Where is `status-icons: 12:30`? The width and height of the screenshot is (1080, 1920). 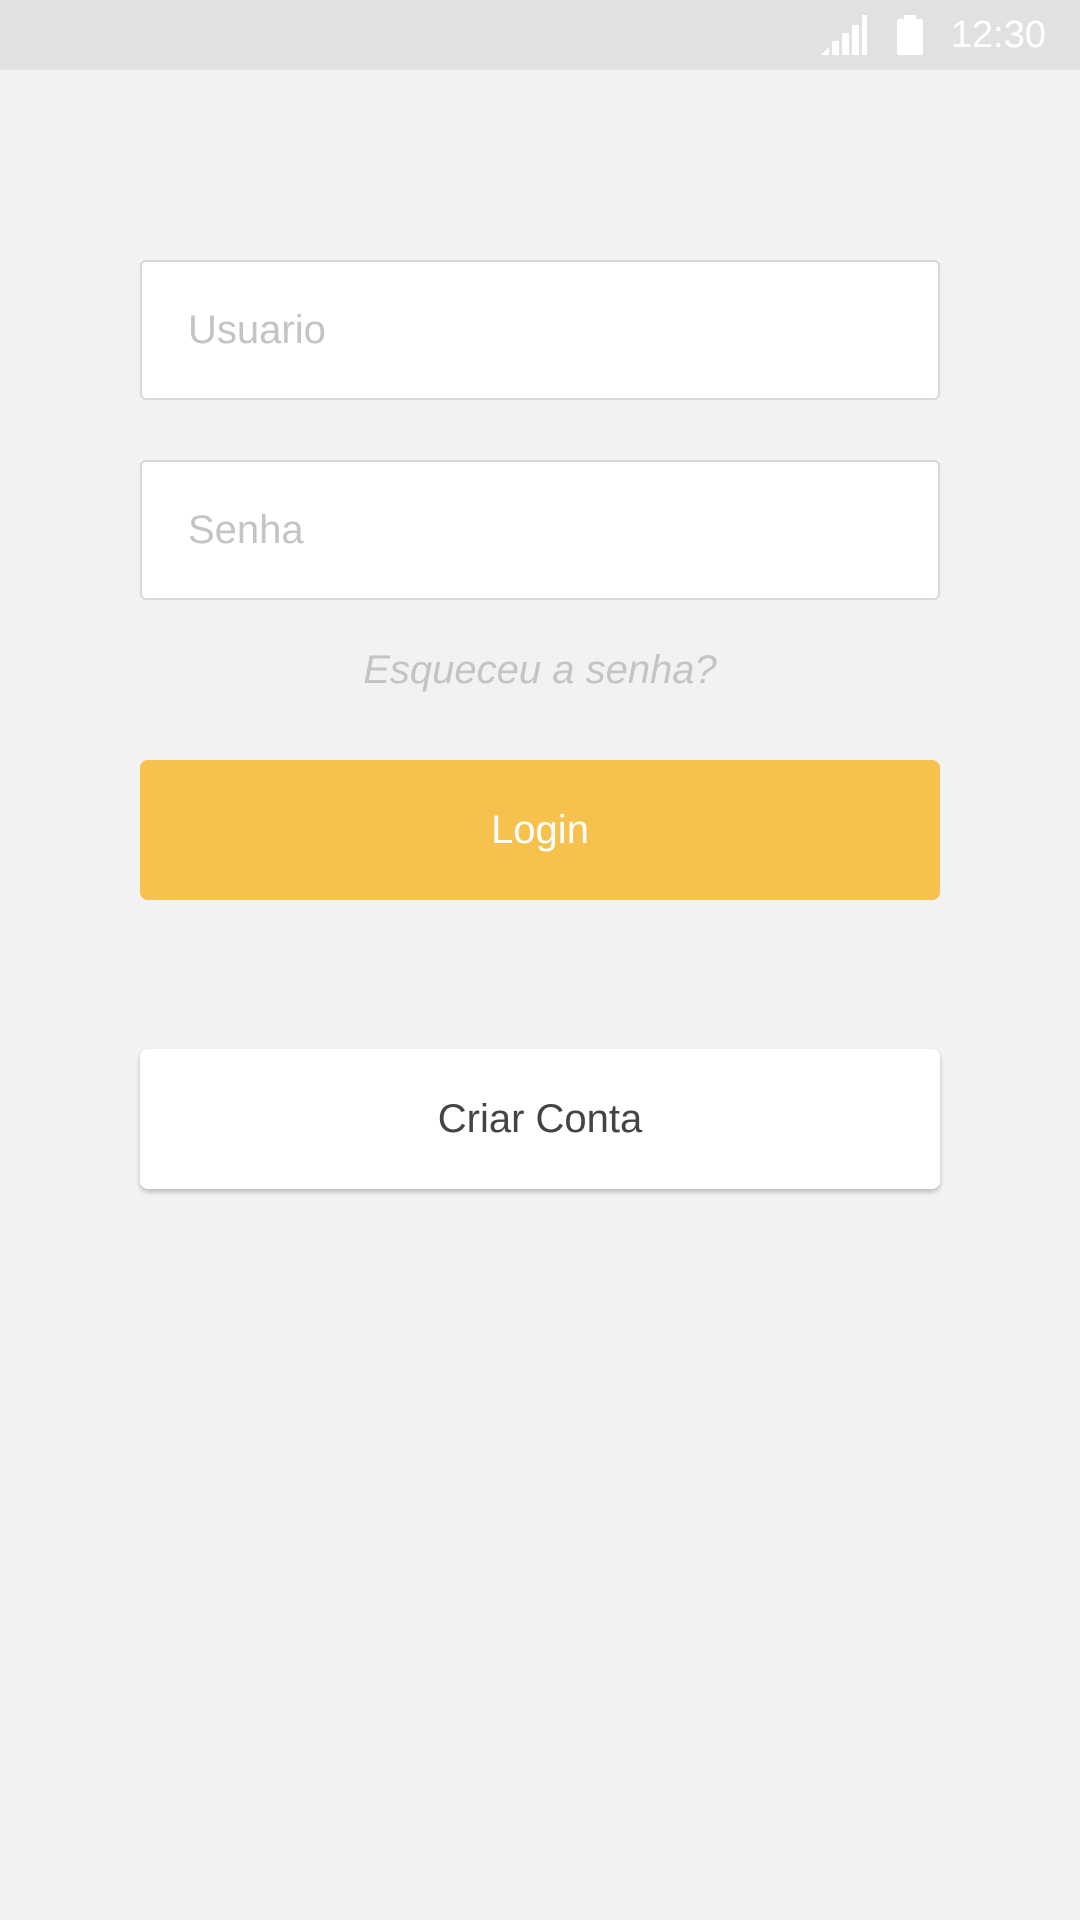 status-icons: 12:30 is located at coordinates (933, 35).